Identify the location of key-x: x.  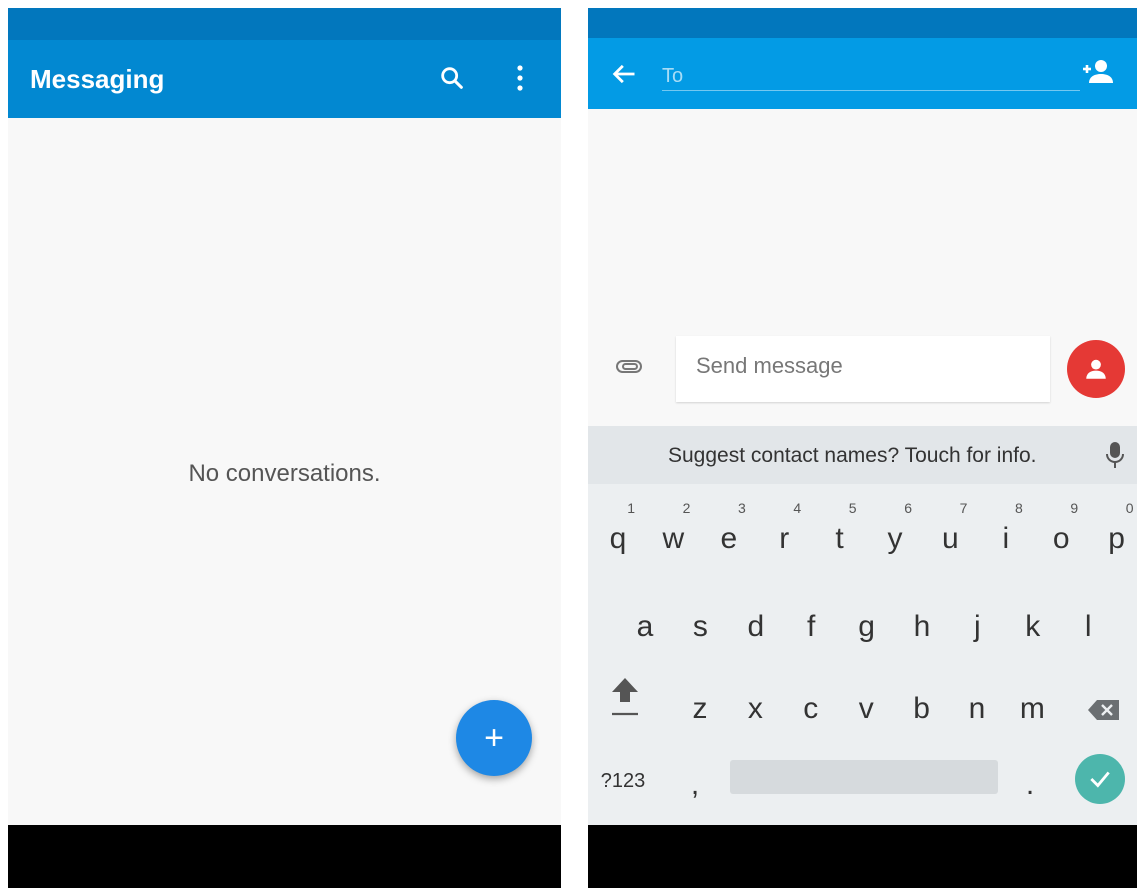
(755, 709).